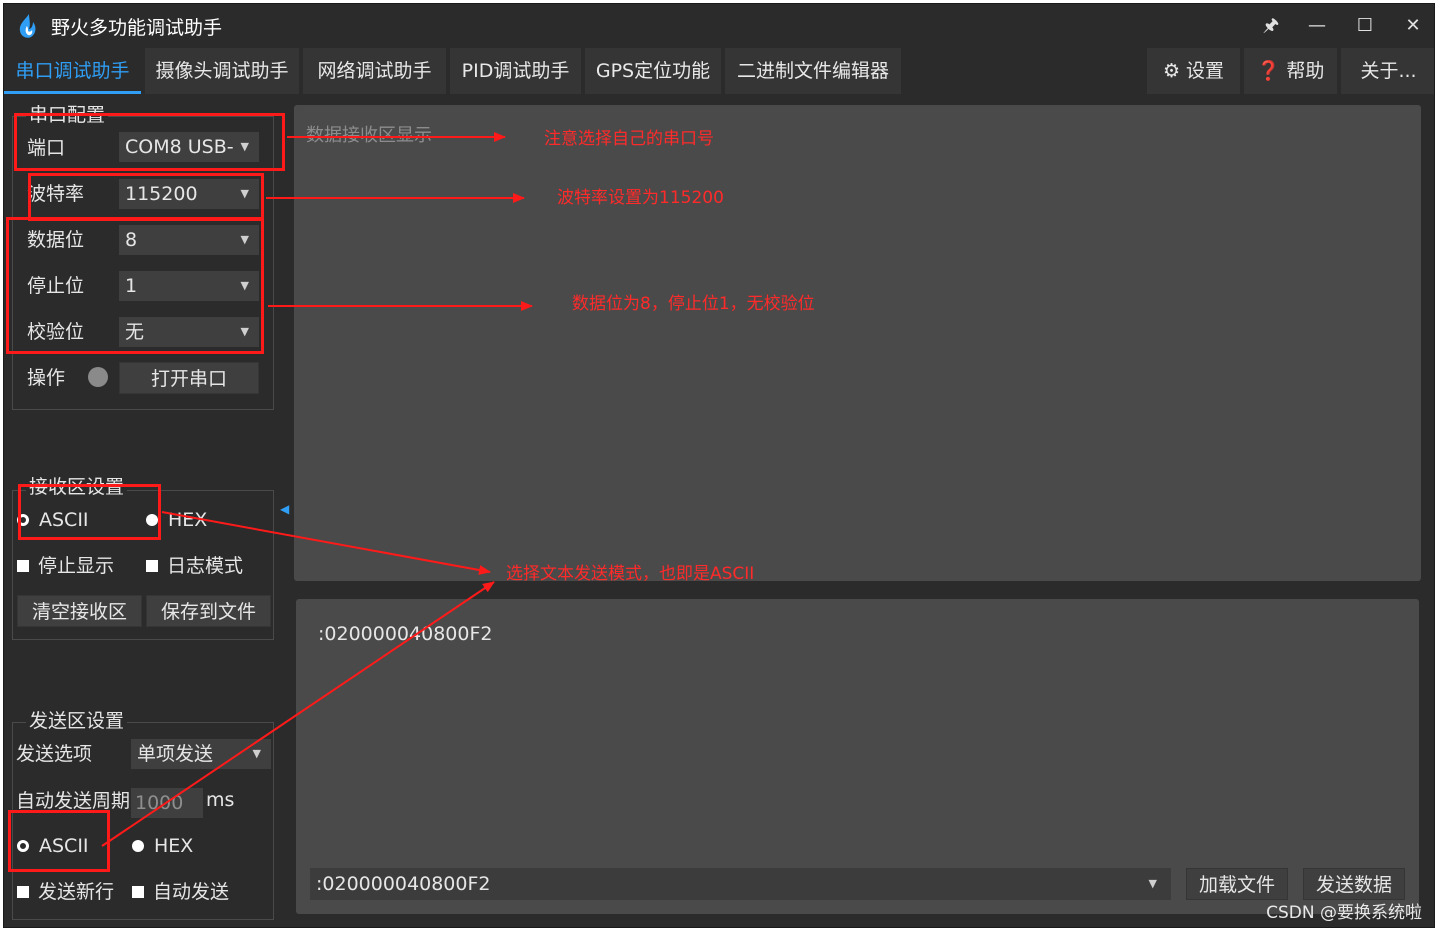  Describe the element at coordinates (46, 378) in the screenshot. I see `operation-label: 操作` at that location.